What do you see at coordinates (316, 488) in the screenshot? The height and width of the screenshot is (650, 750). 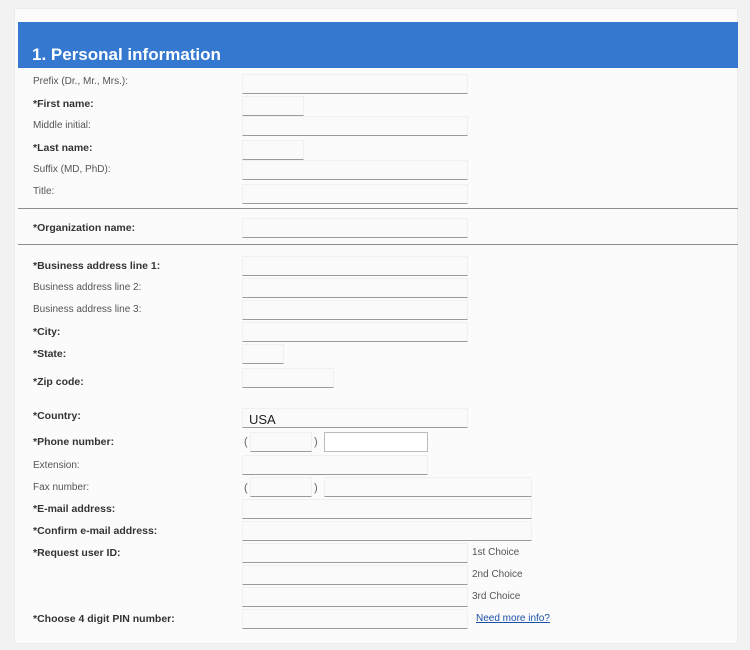 I see `fax-close-paren: )` at bounding box center [316, 488].